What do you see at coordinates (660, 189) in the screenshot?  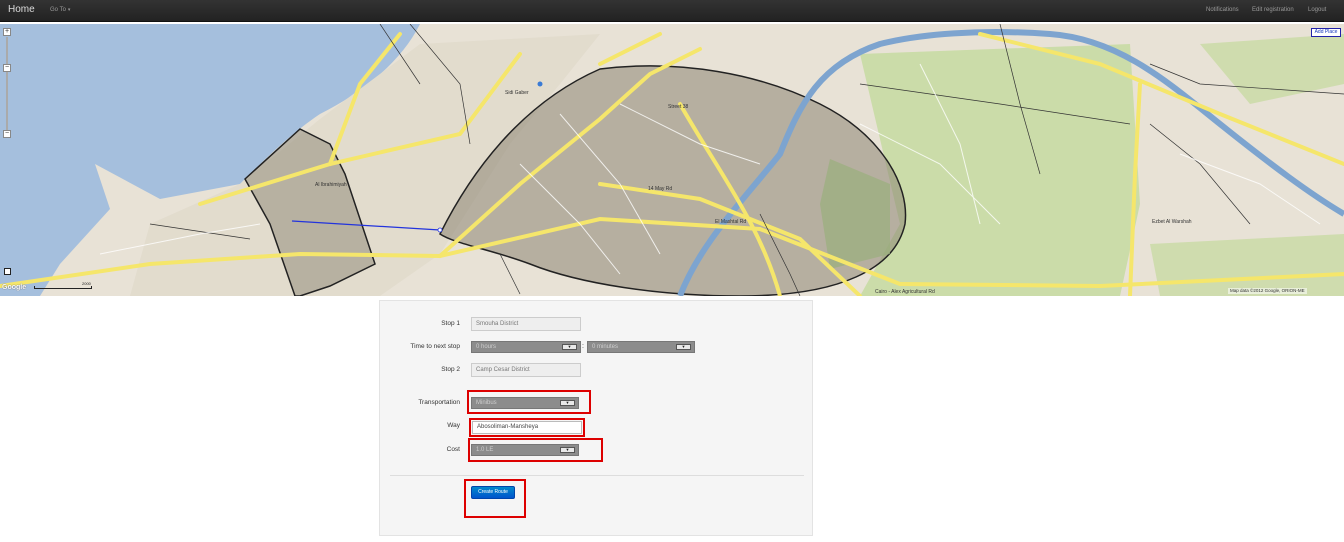 I see `map-label-14-may: 14 May Rd` at bounding box center [660, 189].